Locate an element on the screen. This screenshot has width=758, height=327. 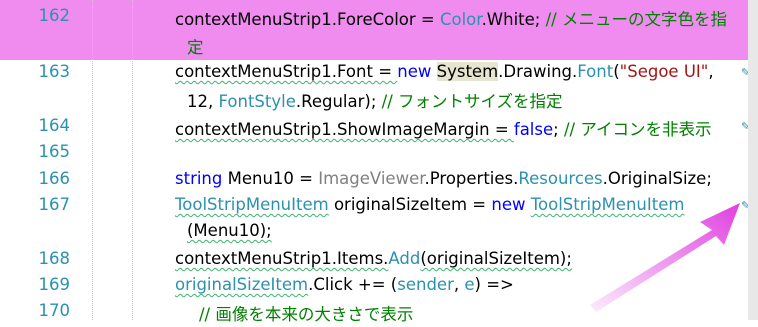
code-line-170: 170 // 画像を本来の大きさで表示 is located at coordinates (372, 314).